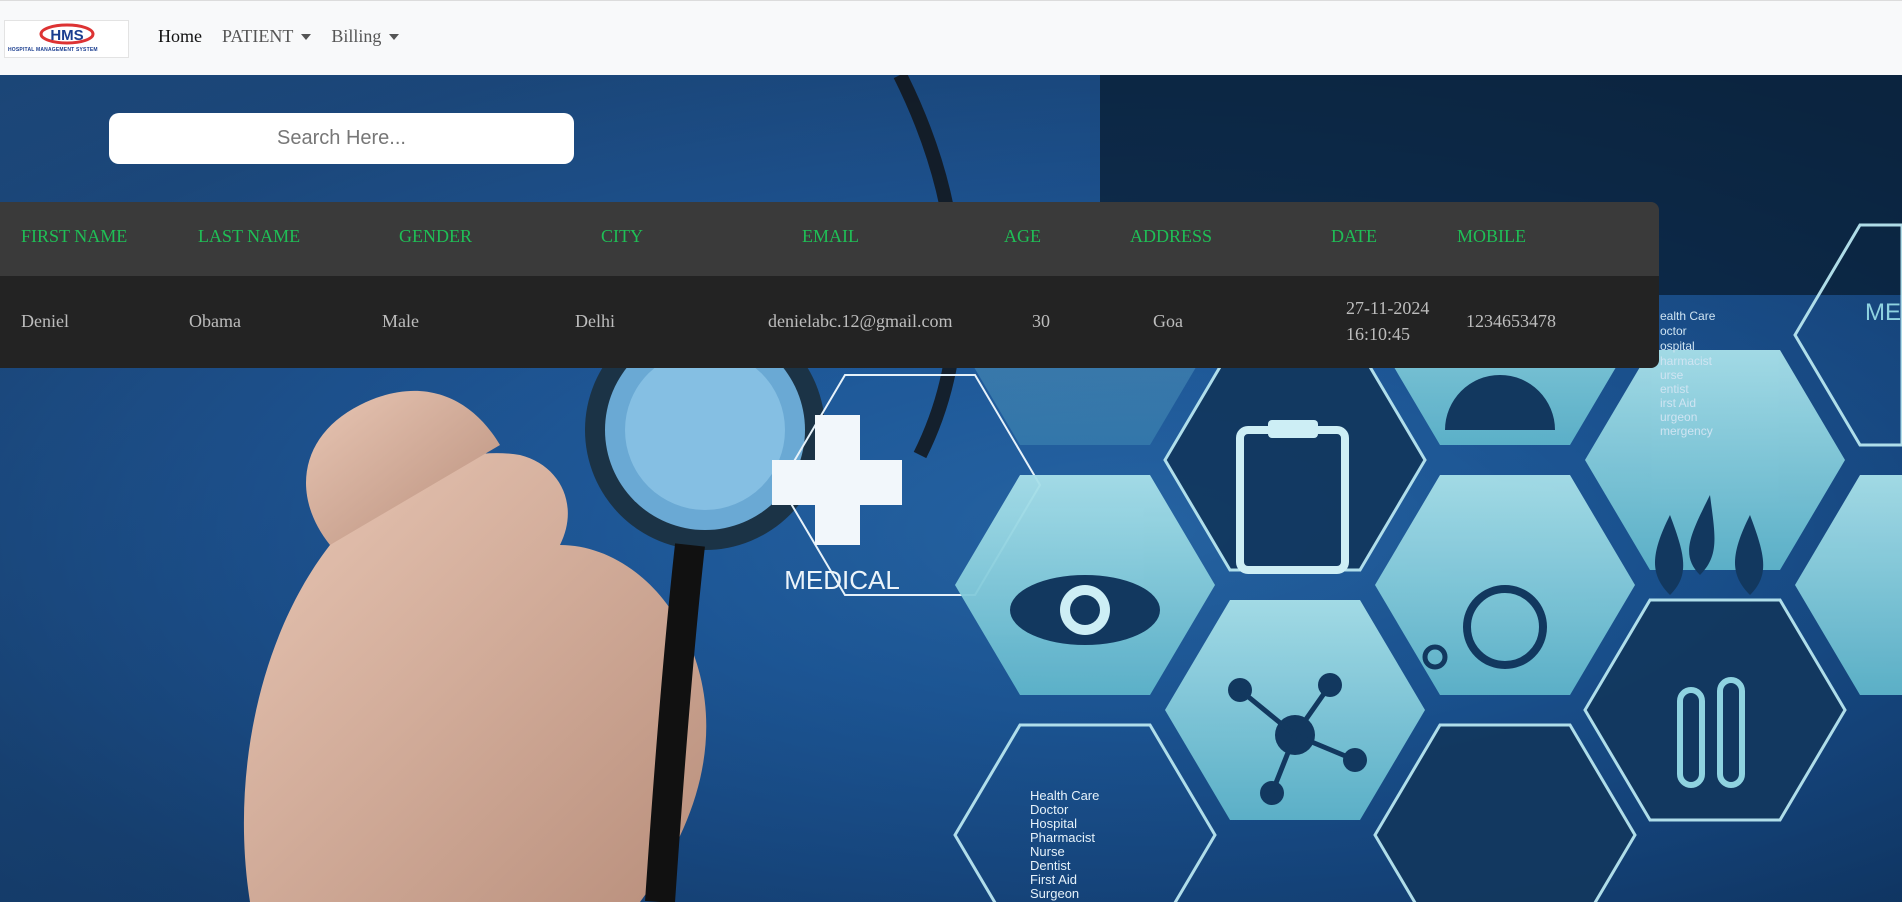 The height and width of the screenshot is (902, 1902). What do you see at coordinates (1672, 375) in the screenshot?
I see `svg-text: urse` at bounding box center [1672, 375].